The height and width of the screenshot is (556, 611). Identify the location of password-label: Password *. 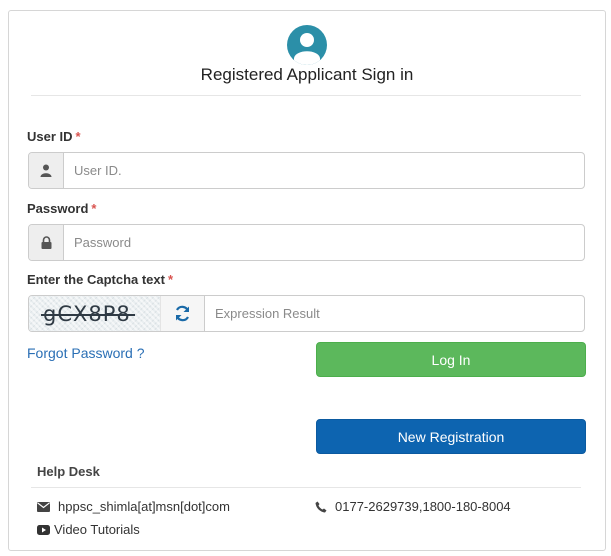
(61, 208).